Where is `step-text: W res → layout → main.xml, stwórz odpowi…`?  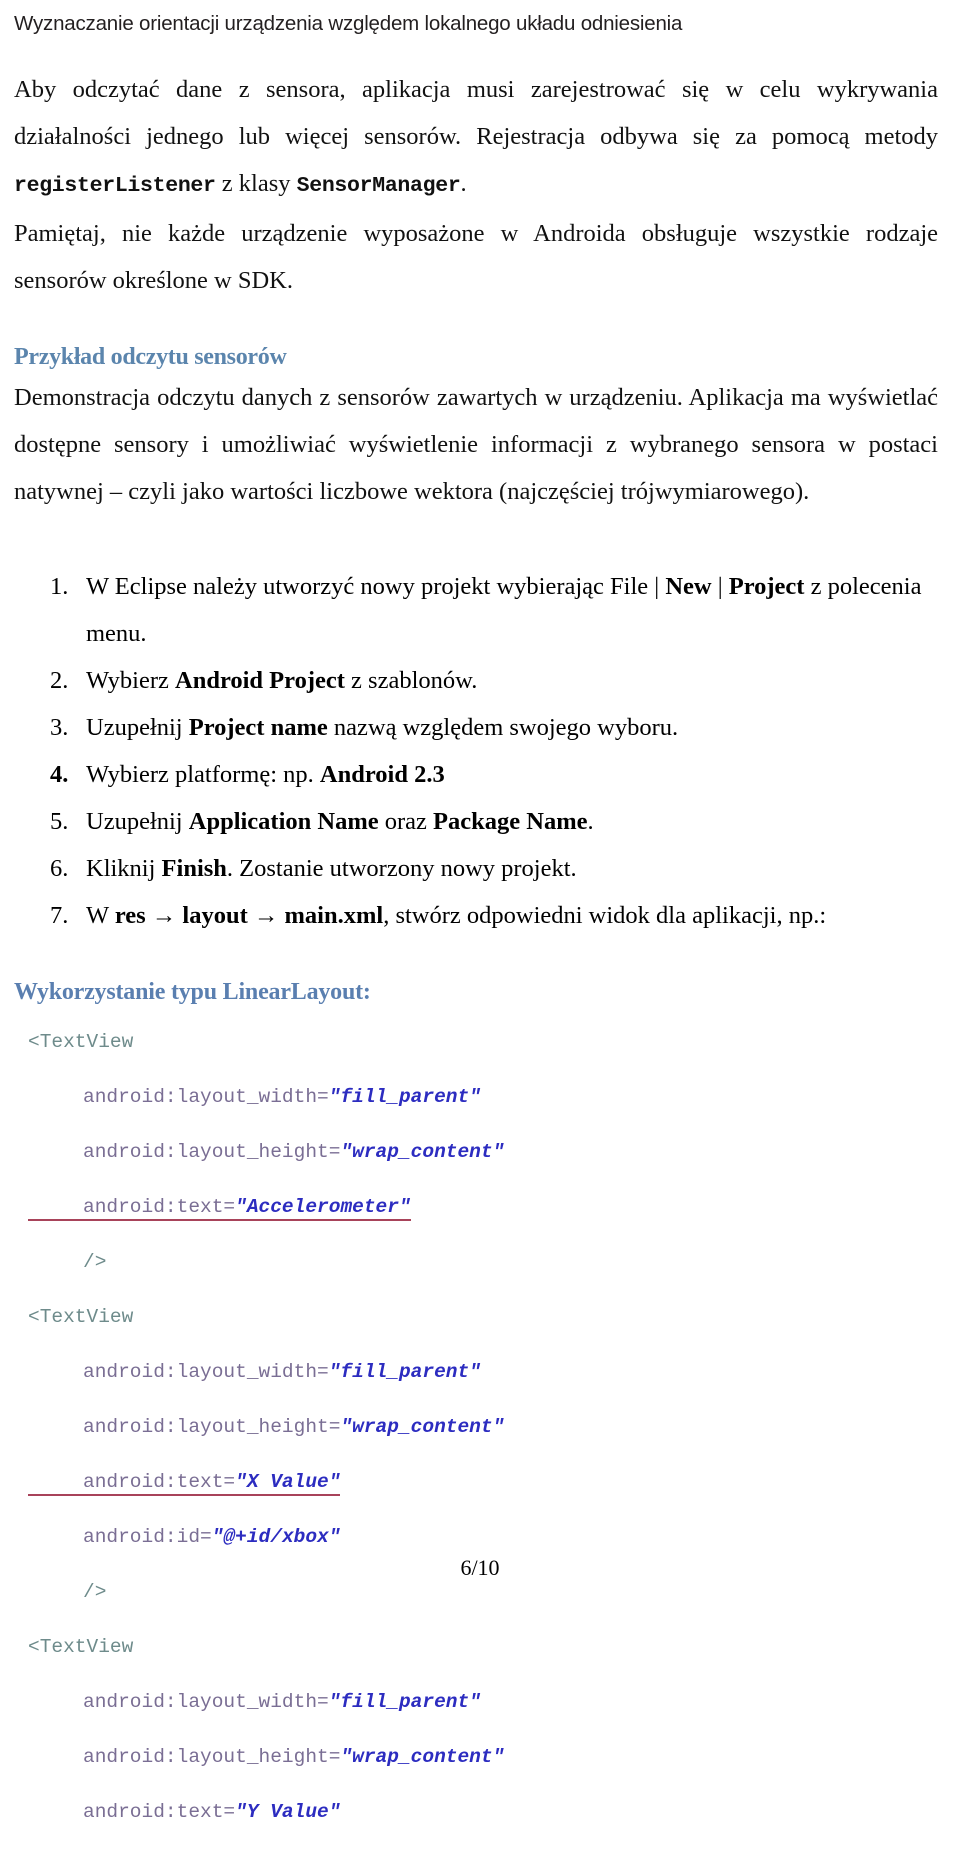
step-text: W res → layout → main.xml, stwórz odpowi… is located at coordinates (456, 915).